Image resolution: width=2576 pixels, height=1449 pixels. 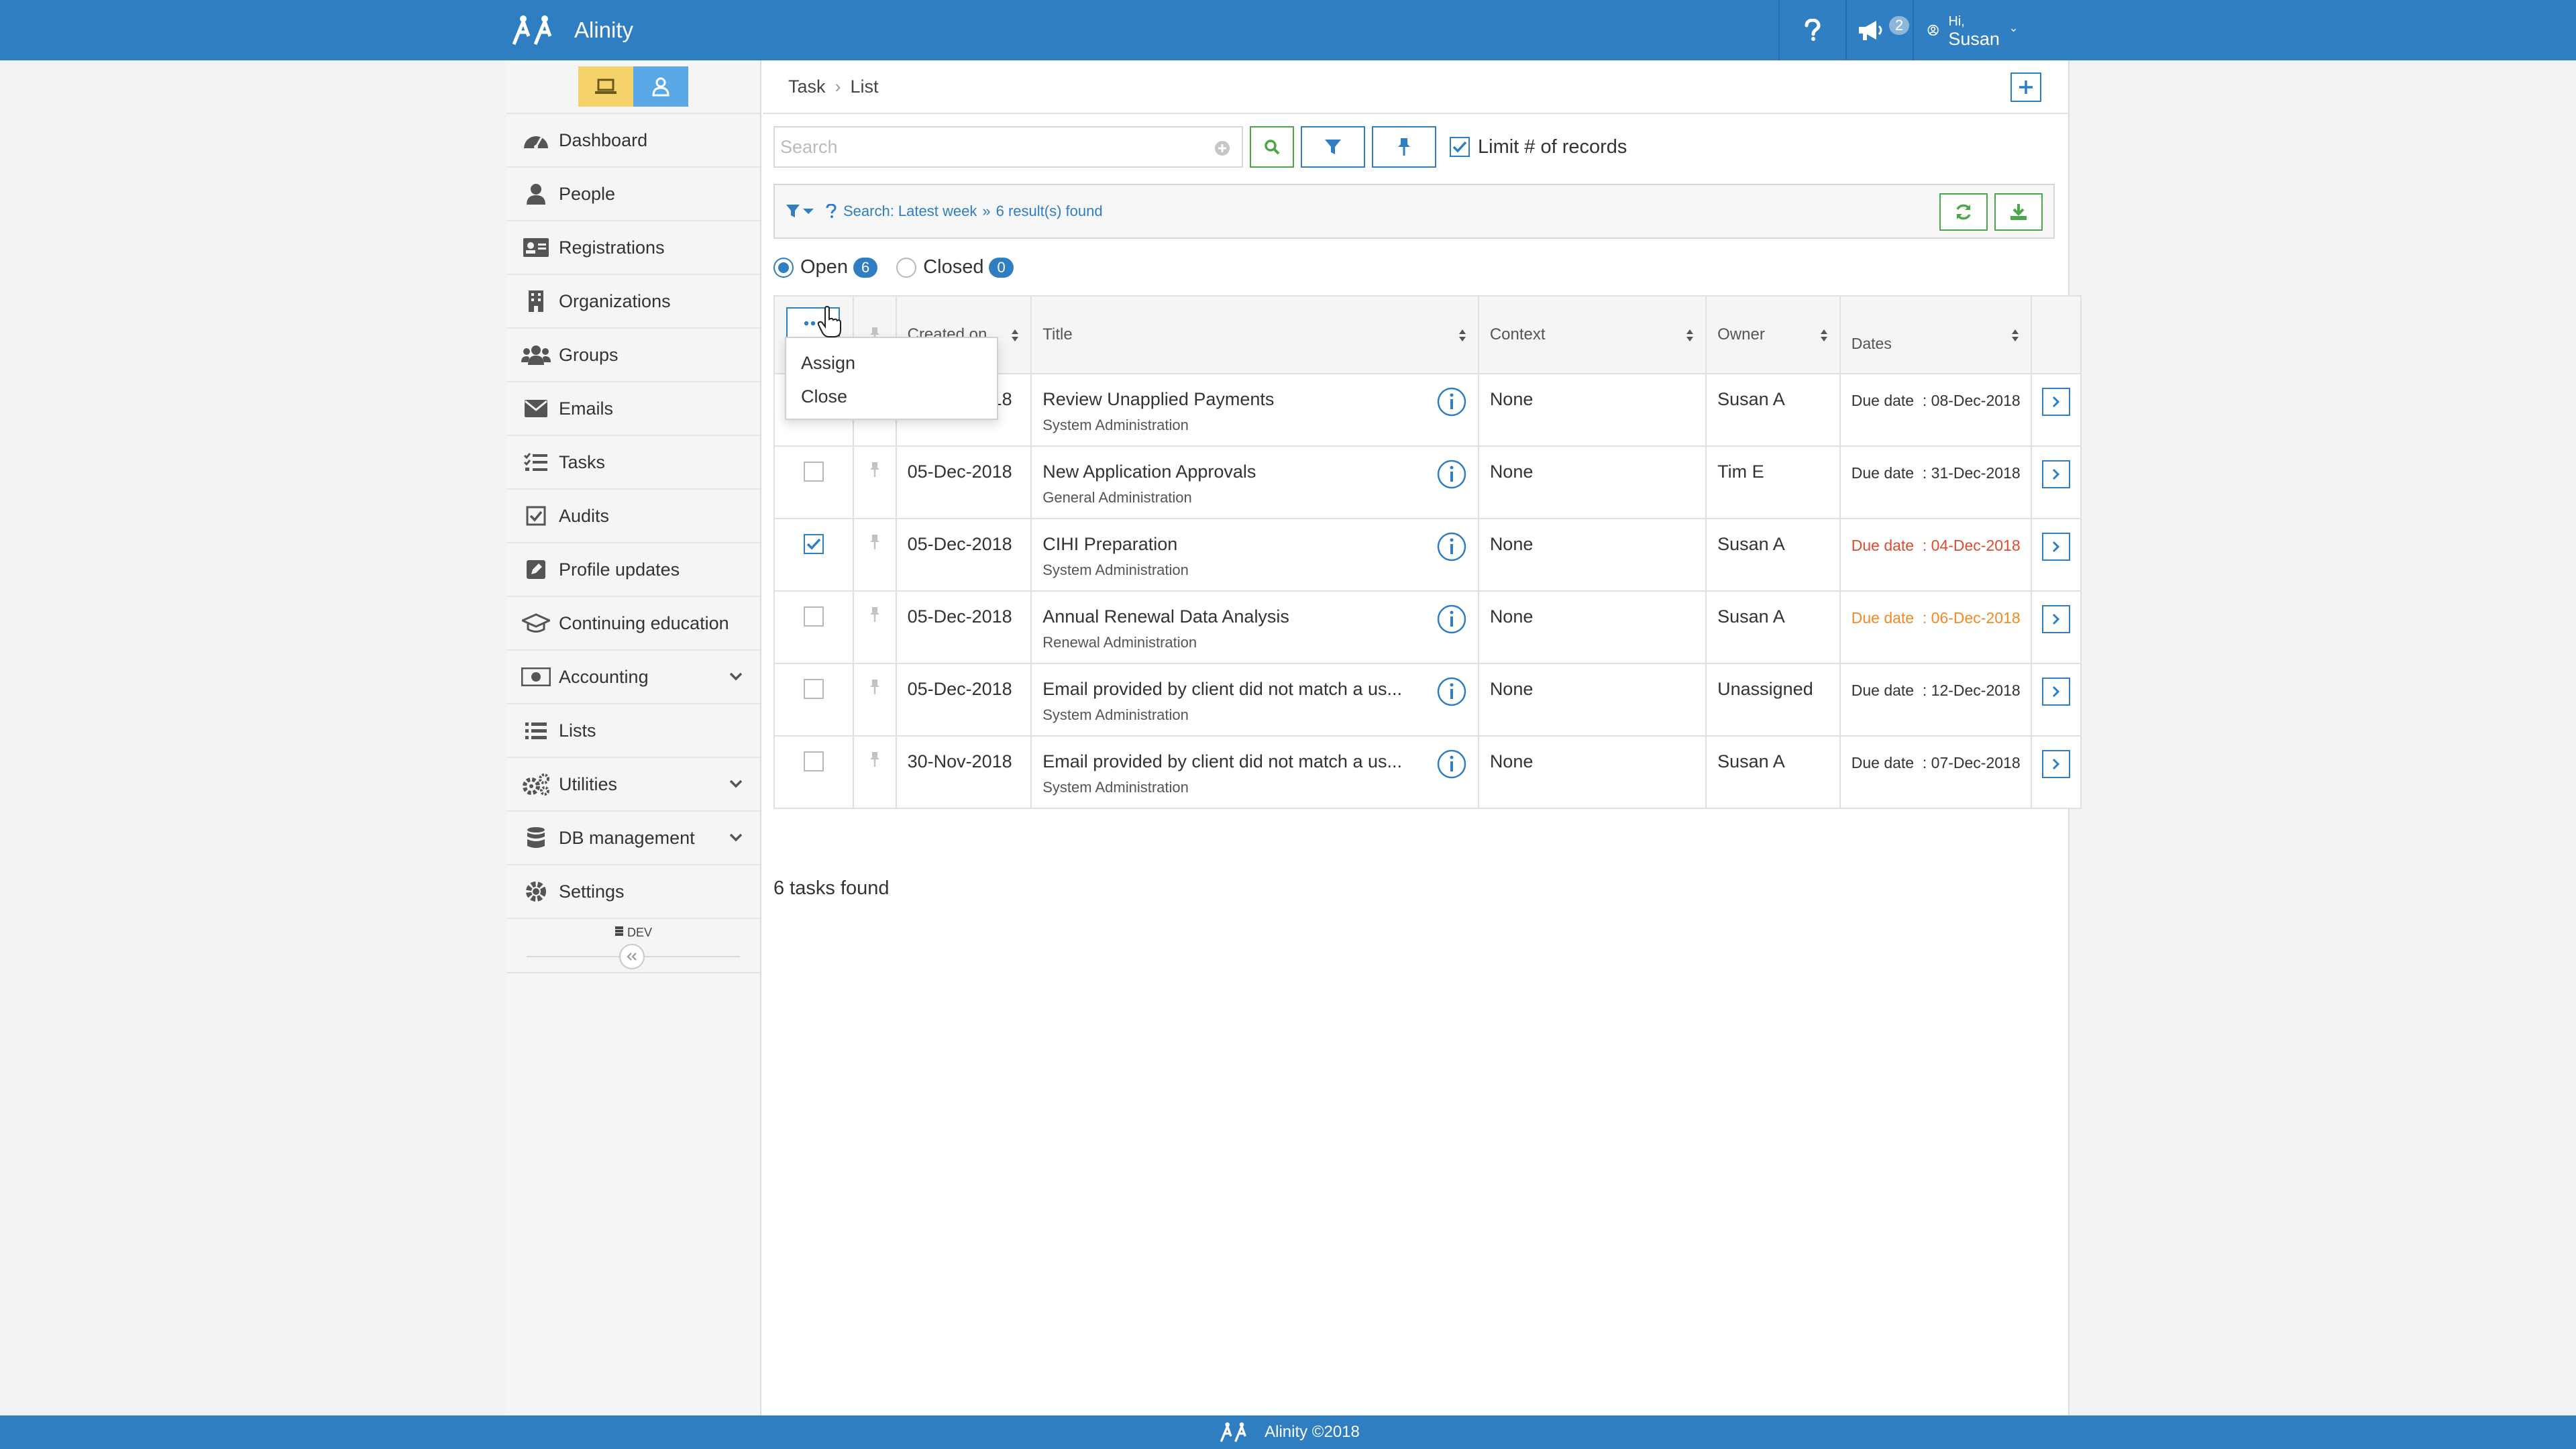 What do you see at coordinates (1774, 335) in the screenshot?
I see `owner-column-header: Owner` at bounding box center [1774, 335].